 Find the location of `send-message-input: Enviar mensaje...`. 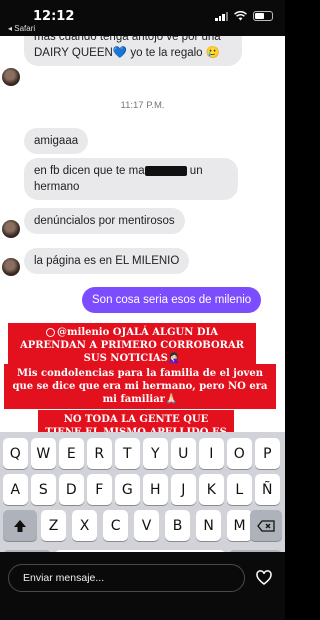

send-message-input: Enviar mensaje... is located at coordinates (126, 578).